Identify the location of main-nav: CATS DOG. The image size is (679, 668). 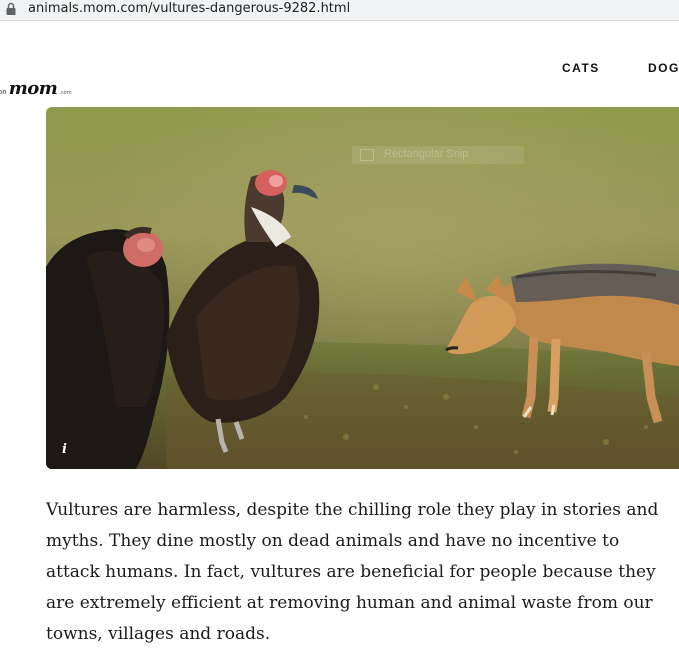
(339, 69).